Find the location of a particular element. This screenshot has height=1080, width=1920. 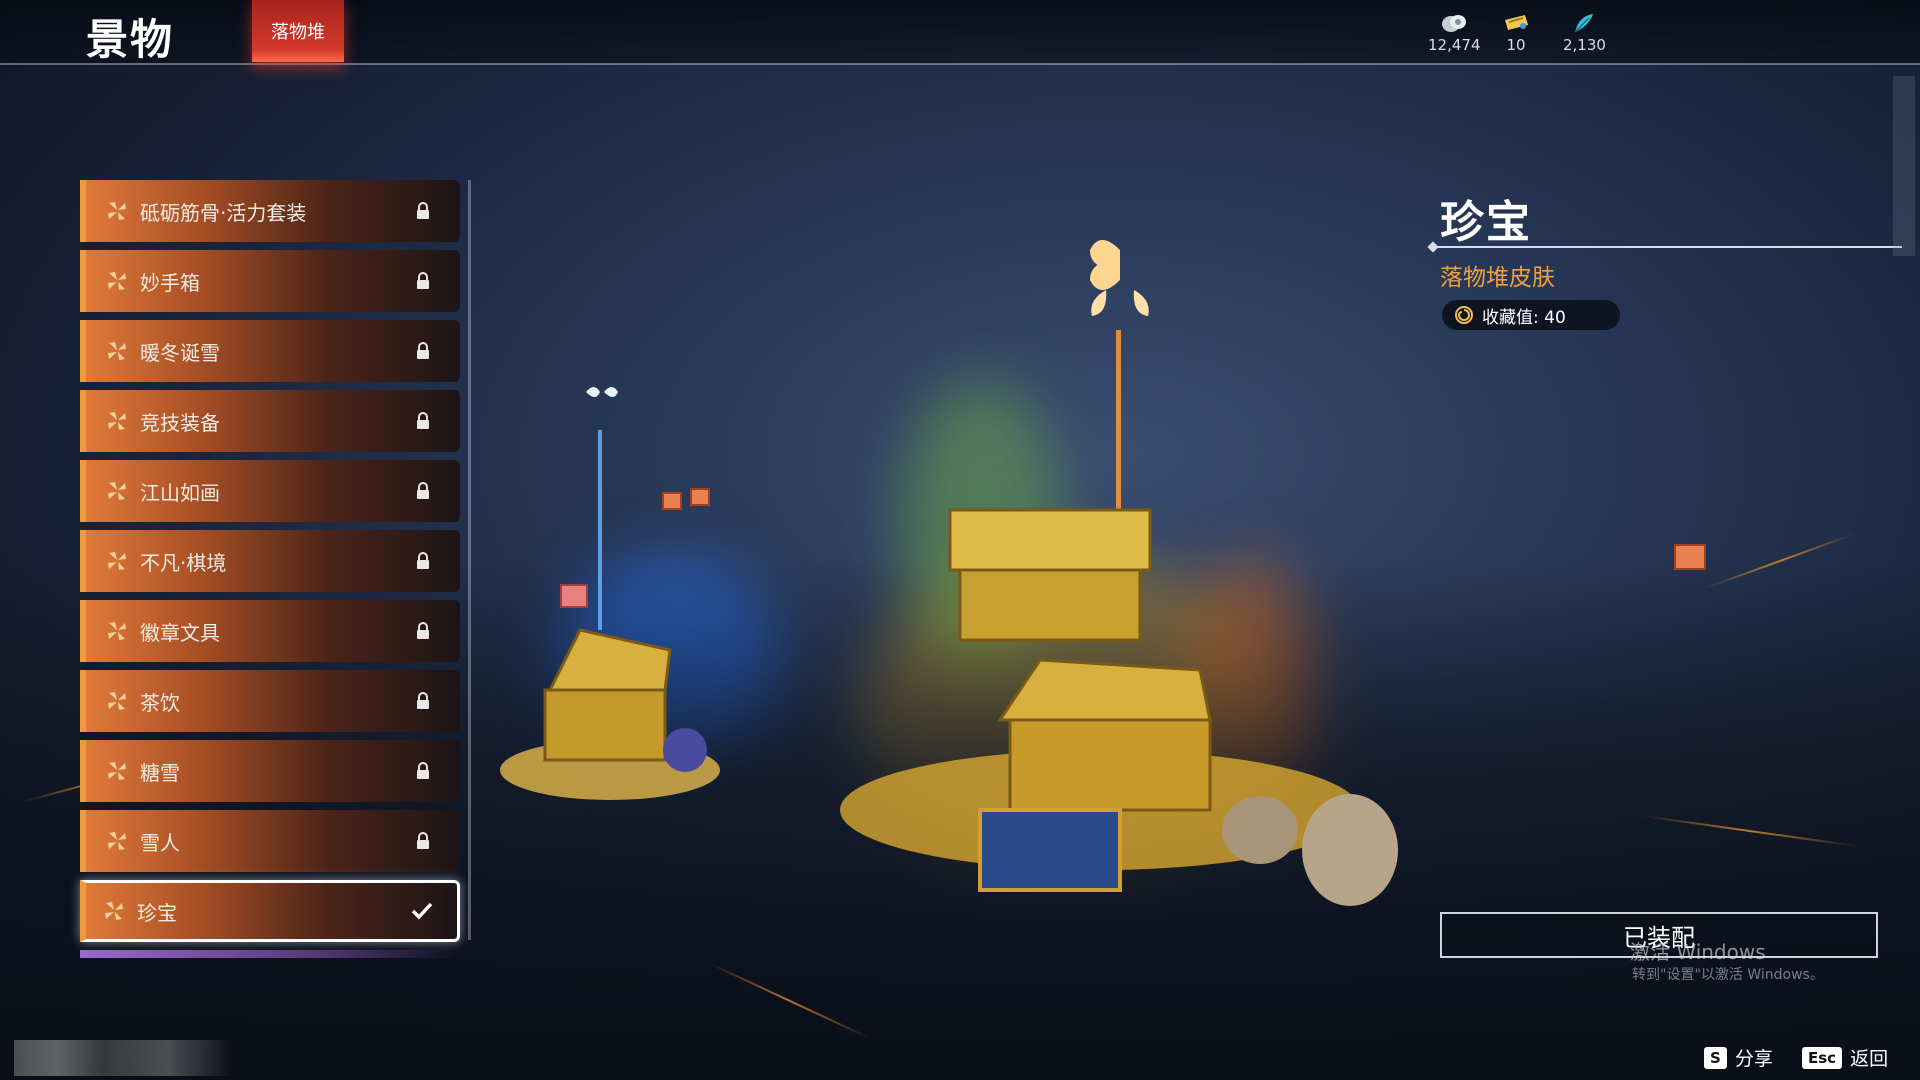

list-item-0: 砥砺筋骨·活力套装 is located at coordinates (270, 211).